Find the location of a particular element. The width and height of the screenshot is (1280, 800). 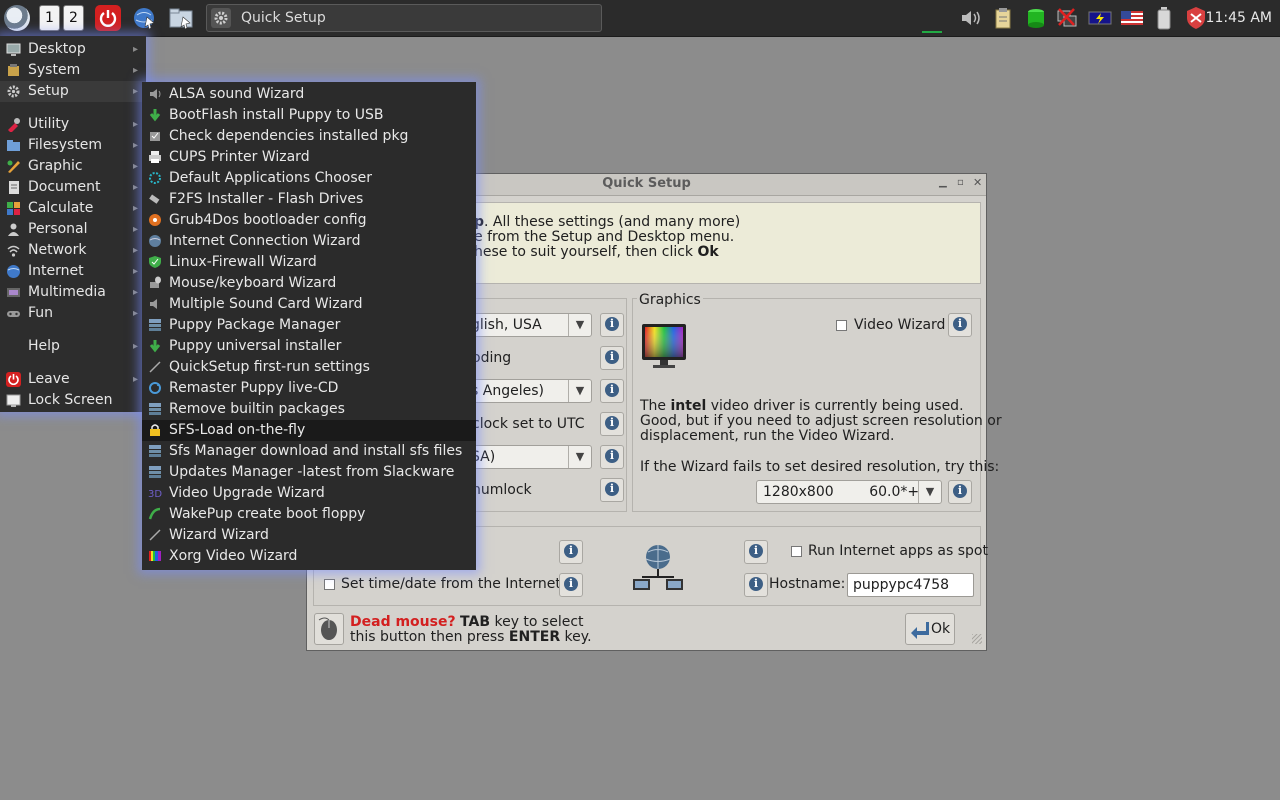

setup-menu-item-f2fs-installer-flash-drives: F2FS Installer - Flash Drives is located at coordinates (309, 199).